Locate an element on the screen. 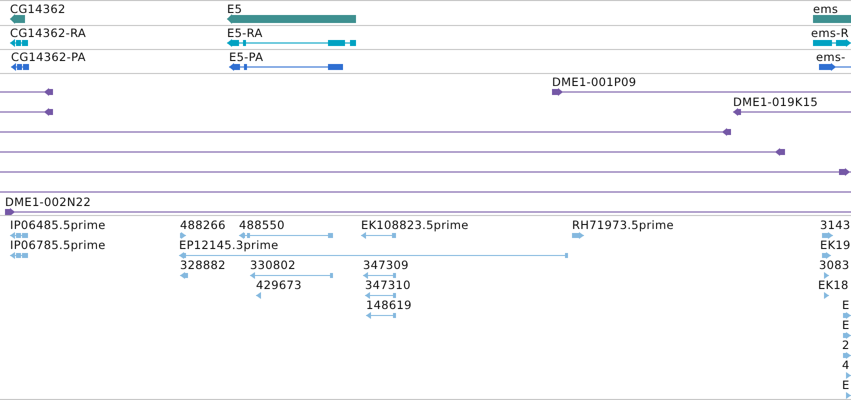 The image size is (851, 400). feature-label: DME1-002N22 is located at coordinates (48, 202).